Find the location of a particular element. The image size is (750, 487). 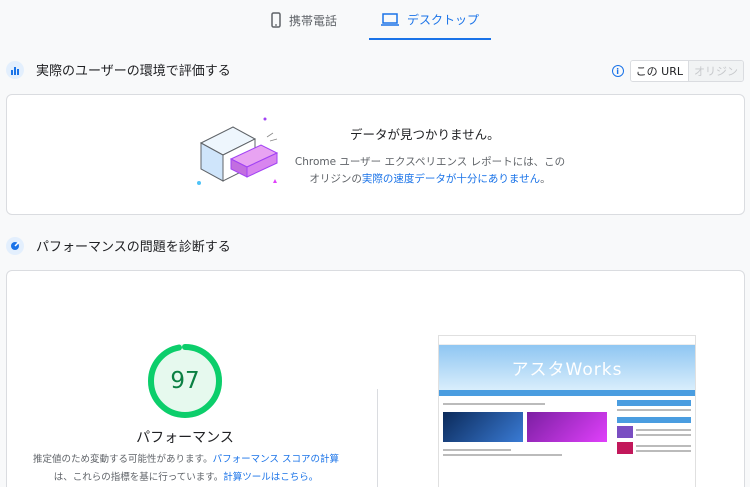

performance-label: パフォーマンス is located at coordinates (185, 438).